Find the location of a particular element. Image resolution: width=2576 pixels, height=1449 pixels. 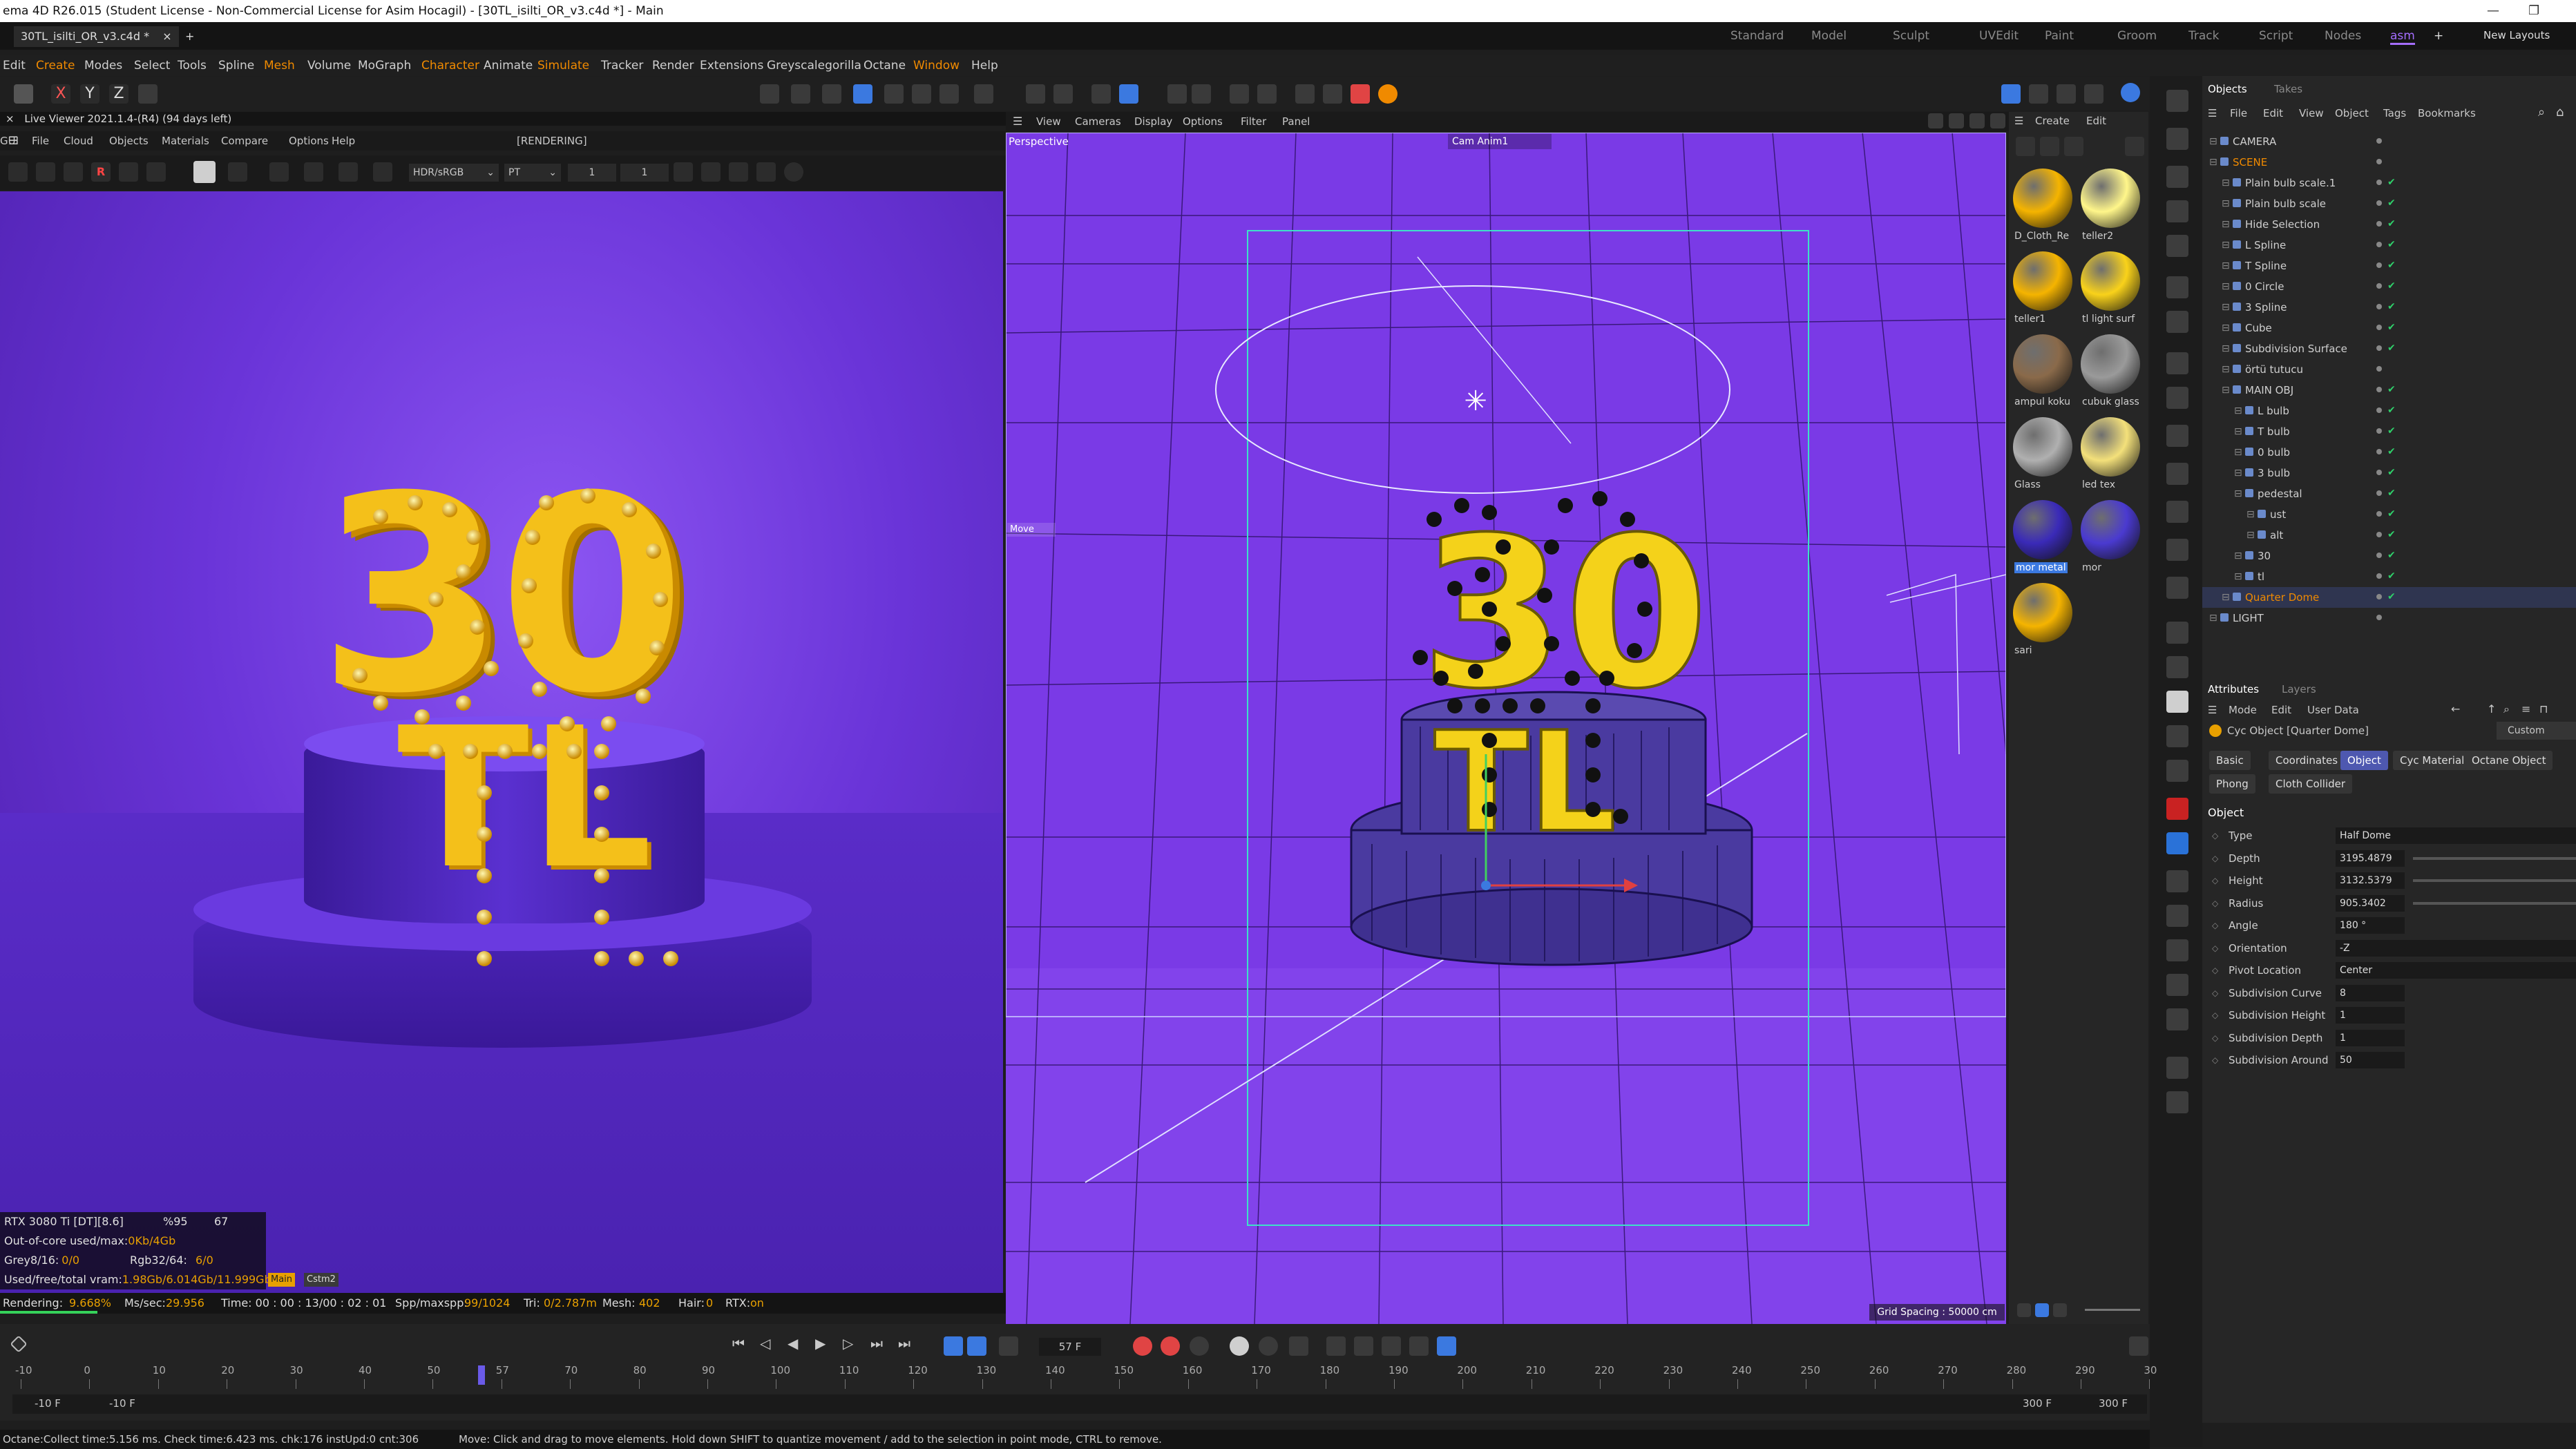

move-view-icon is located at coordinates (1935, 120).